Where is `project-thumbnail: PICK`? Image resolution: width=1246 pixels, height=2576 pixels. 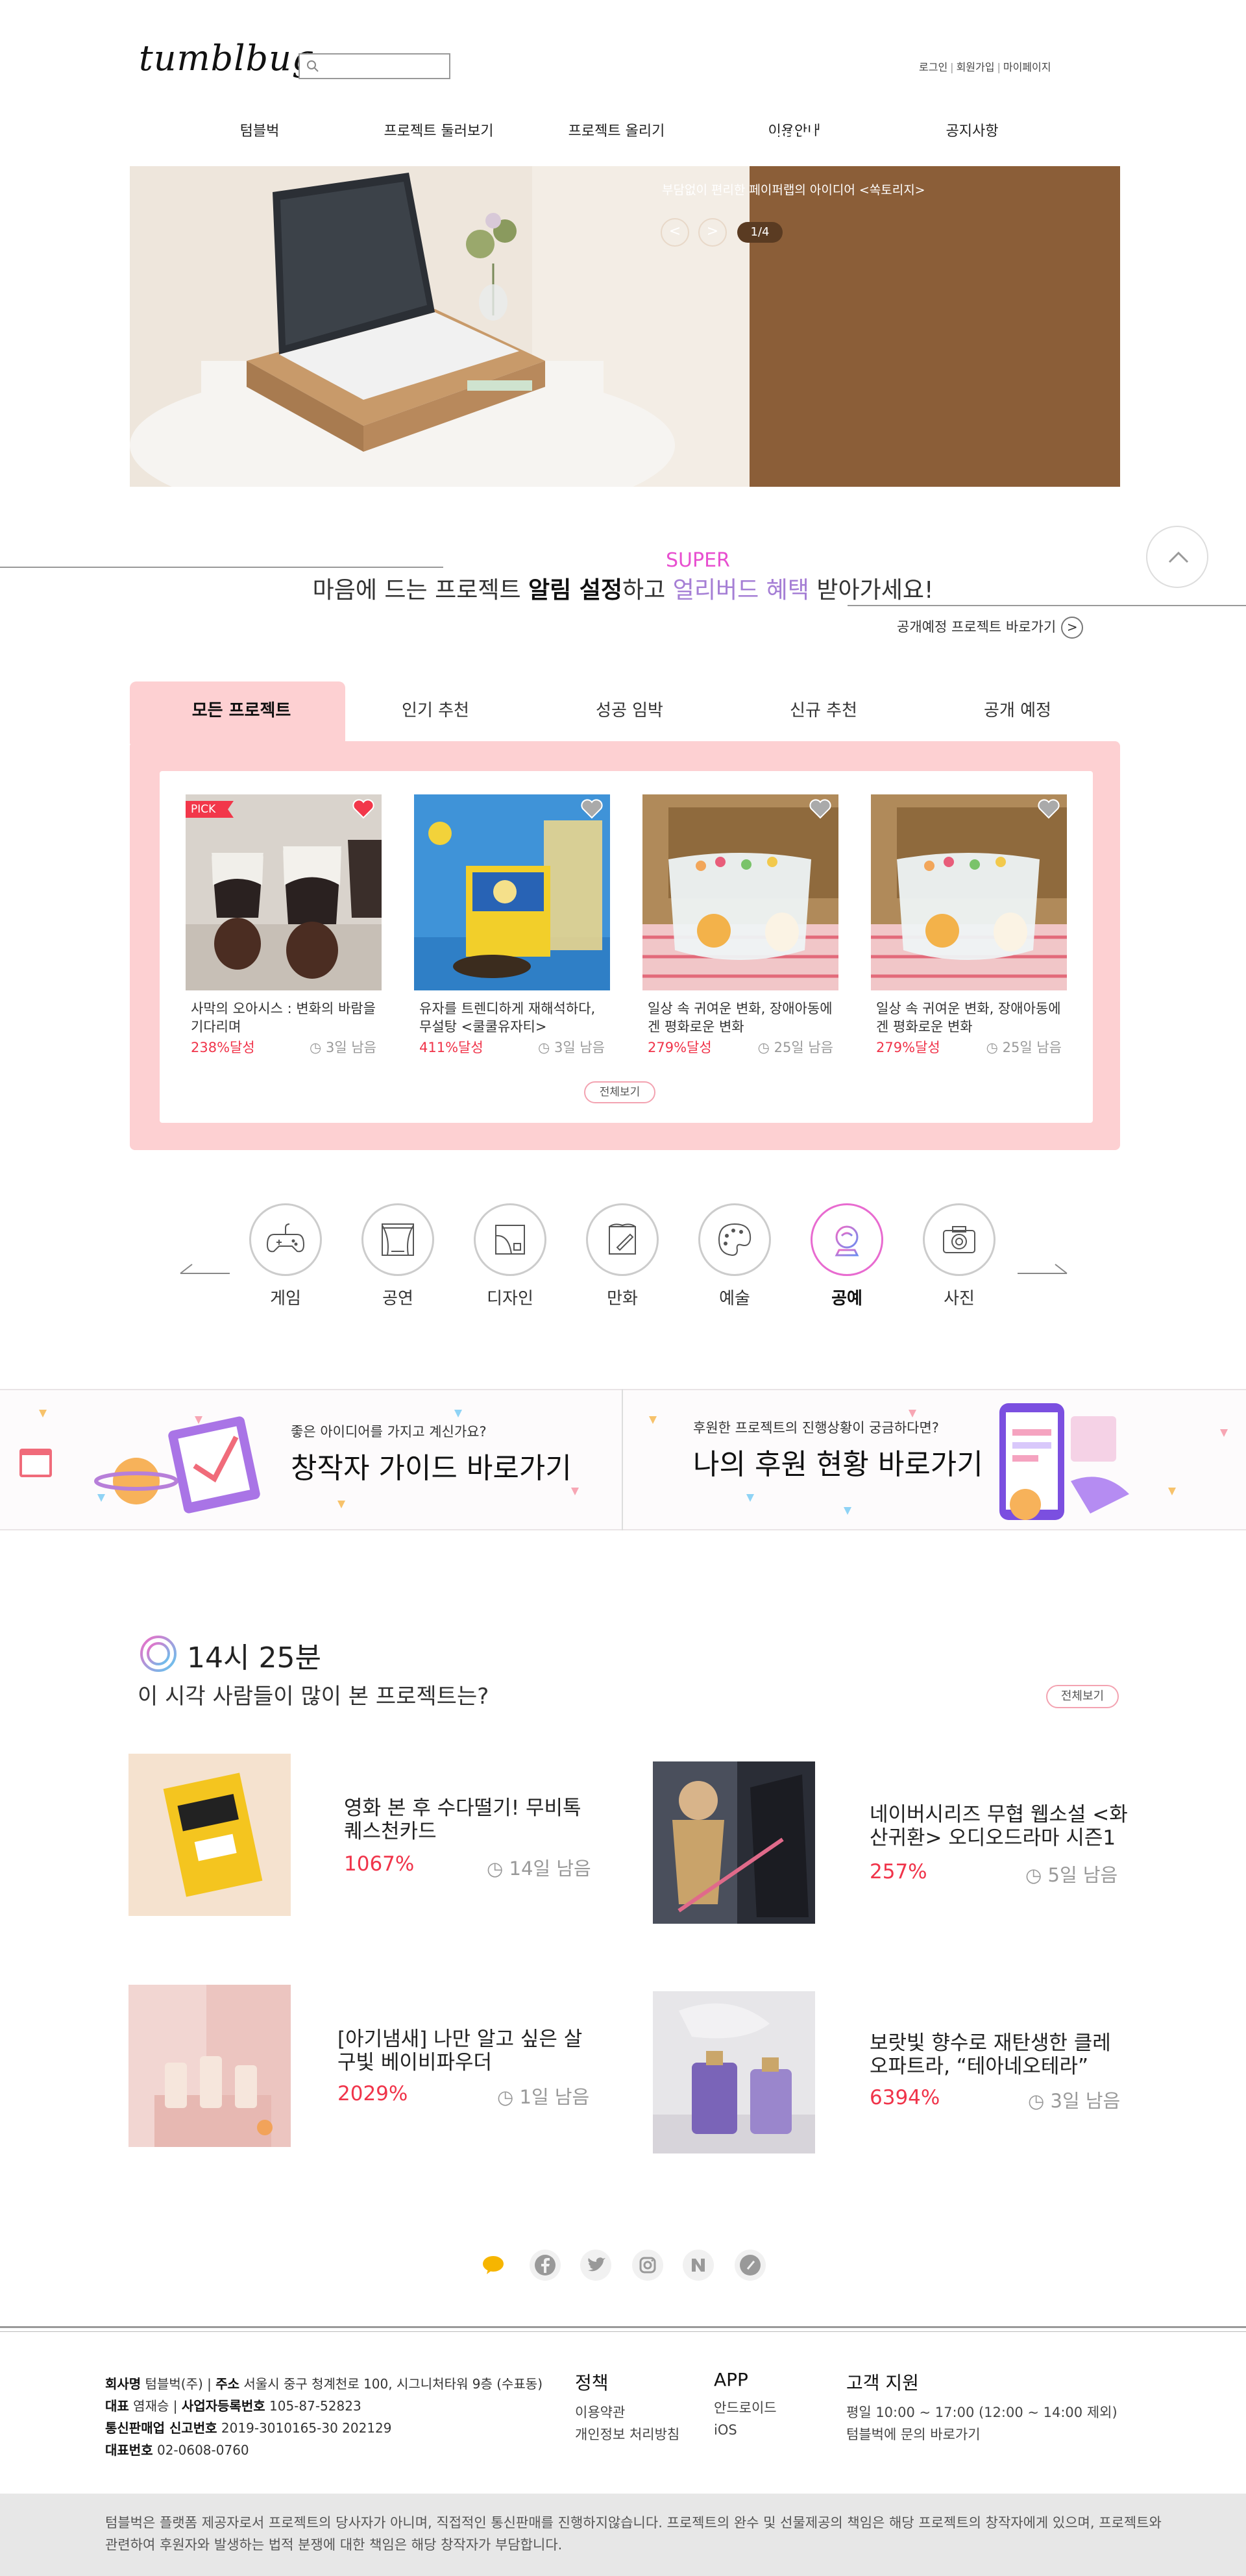 project-thumbnail: PICK is located at coordinates (284, 892).